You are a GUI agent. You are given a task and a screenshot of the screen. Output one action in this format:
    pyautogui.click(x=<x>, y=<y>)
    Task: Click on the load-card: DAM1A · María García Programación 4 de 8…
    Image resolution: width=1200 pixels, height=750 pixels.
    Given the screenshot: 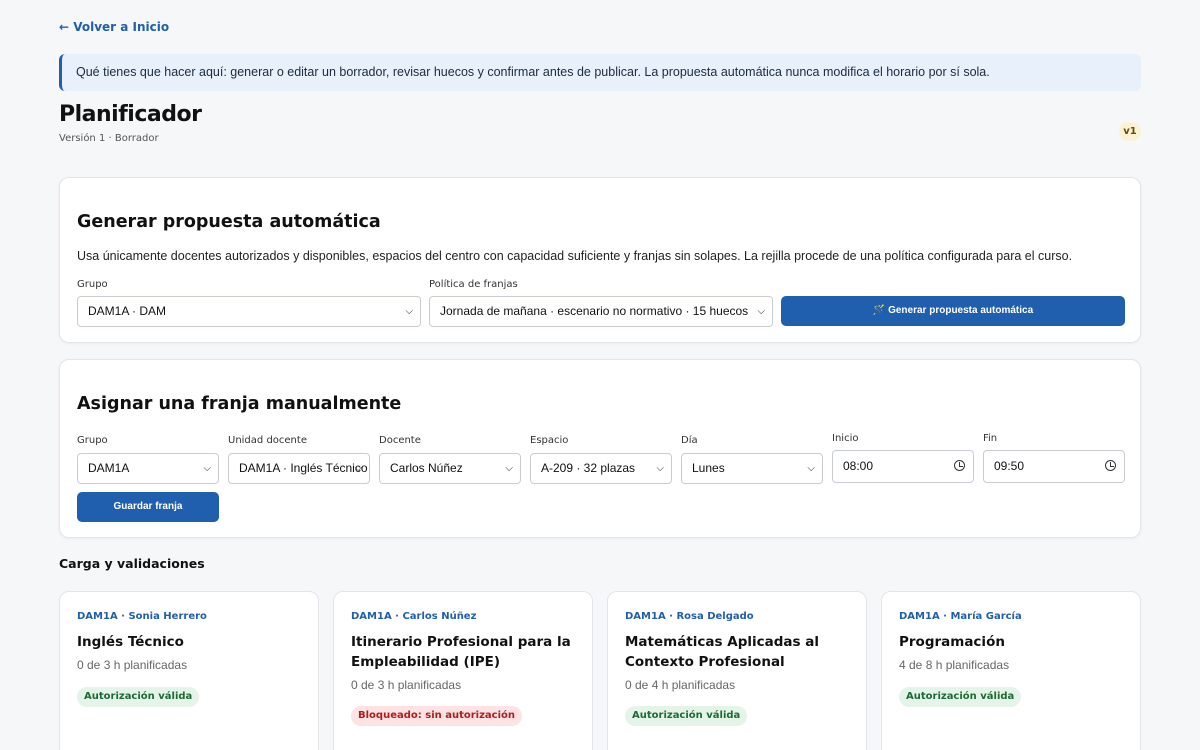 What is the action you would take?
    pyautogui.click(x=1011, y=670)
    